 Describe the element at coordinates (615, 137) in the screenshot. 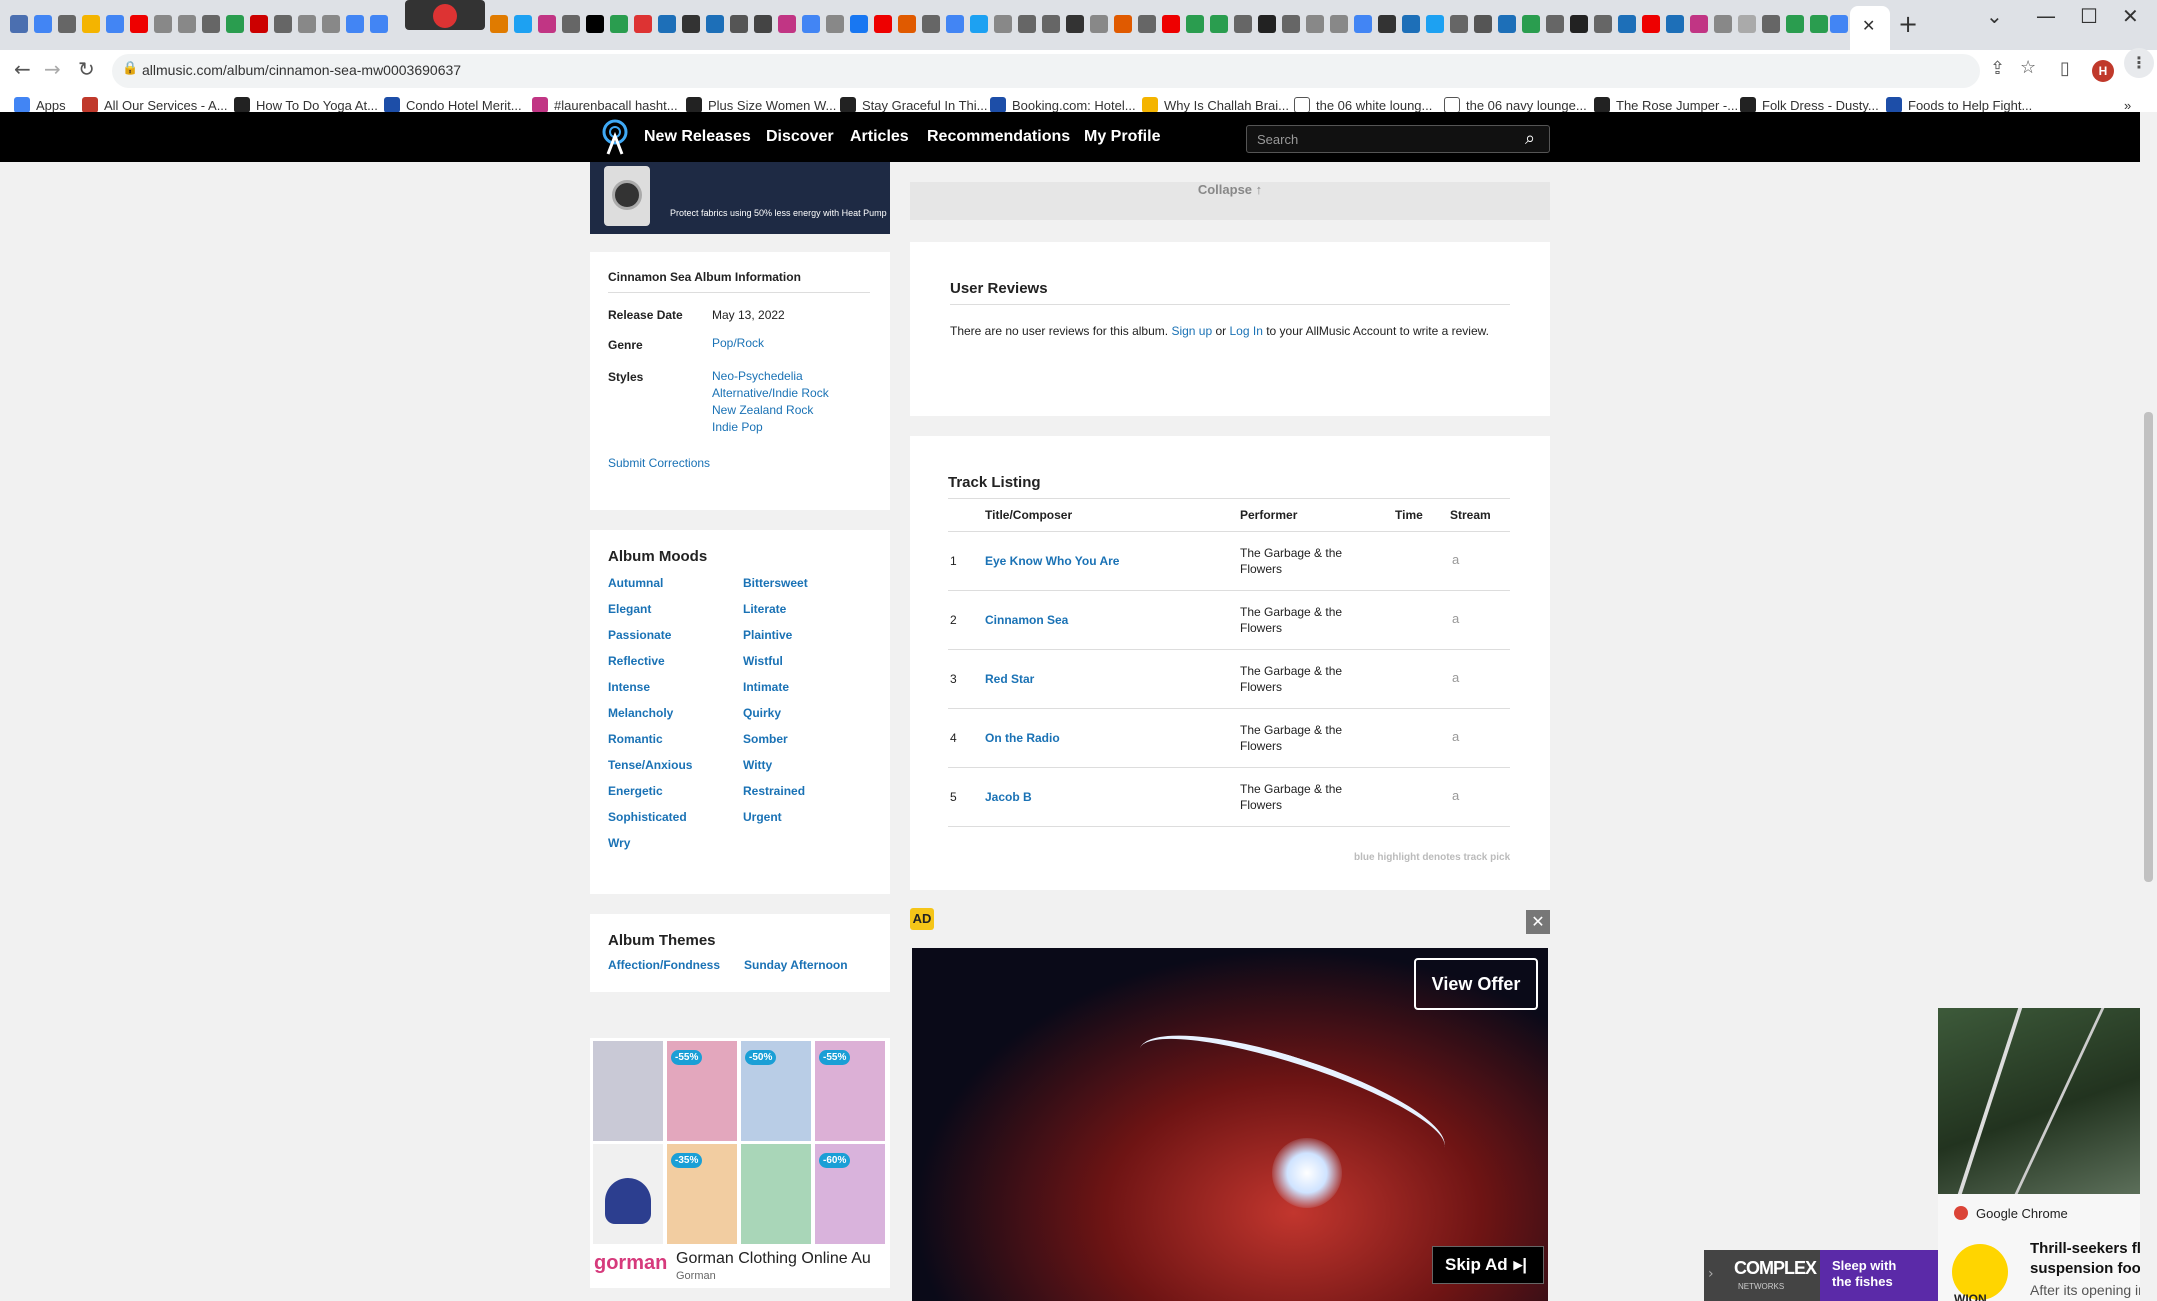

I see `allmusic-logo-icon` at that location.